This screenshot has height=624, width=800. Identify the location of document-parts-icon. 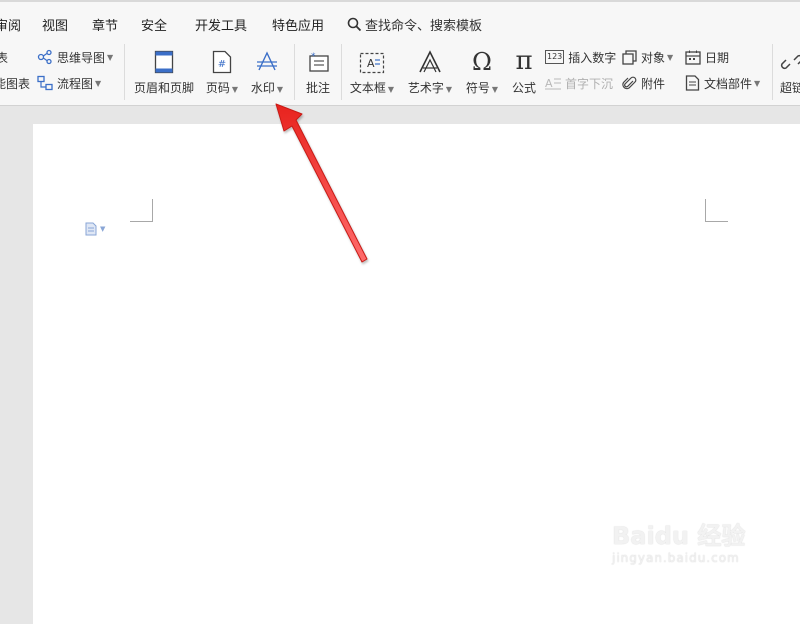
(692, 83).